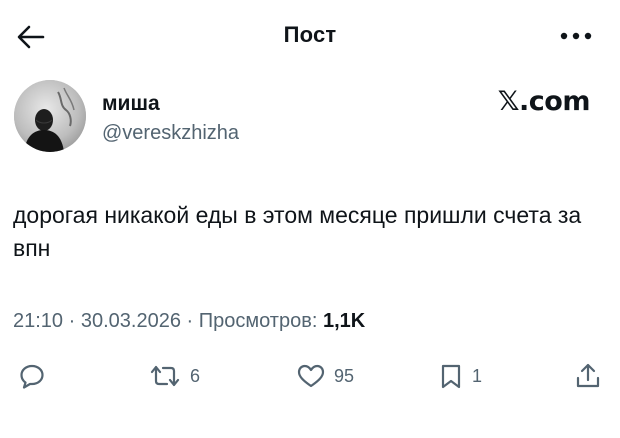 The width and height of the screenshot is (620, 438). What do you see at coordinates (344, 321) in the screenshot?
I see `views-count: 1,1K` at bounding box center [344, 321].